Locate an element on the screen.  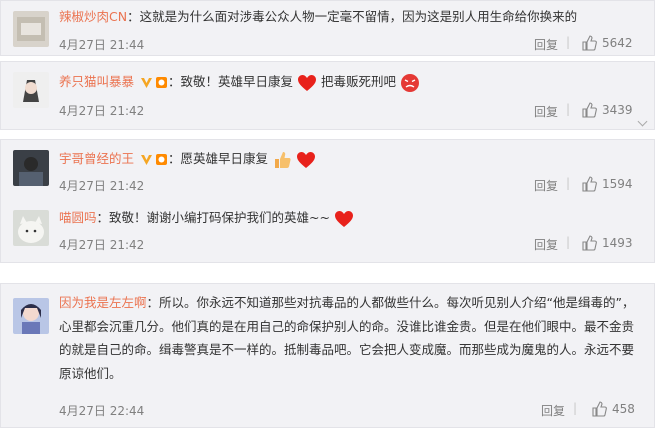
like-button: 5642 is located at coordinates (607, 43).